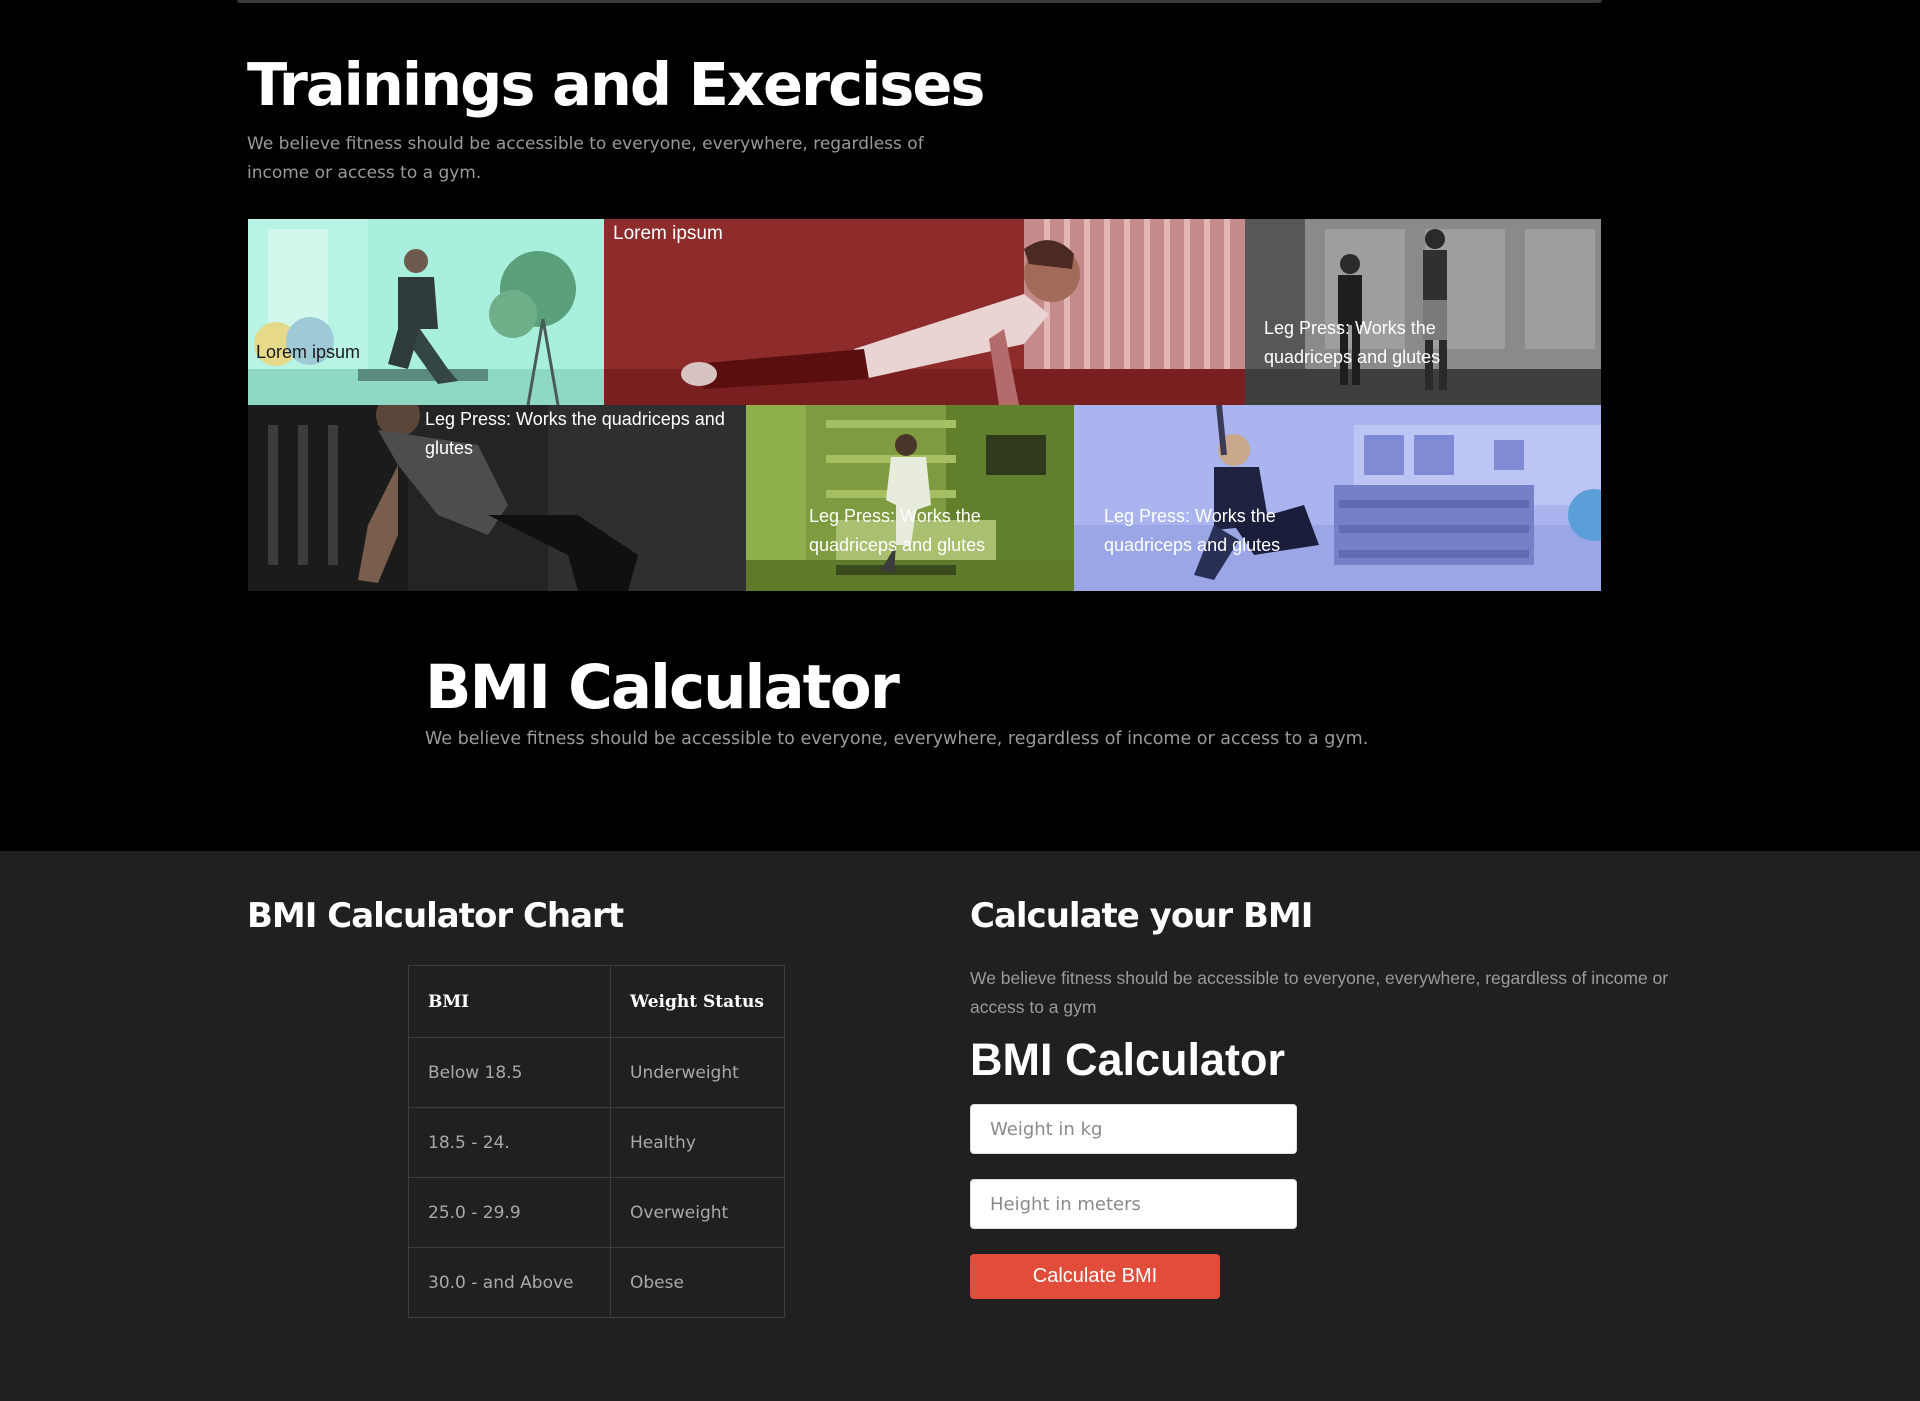 This screenshot has width=1920, height=1401. What do you see at coordinates (1128, 1059) in the screenshot?
I see `bmi-form-title: BMI Calculator` at bounding box center [1128, 1059].